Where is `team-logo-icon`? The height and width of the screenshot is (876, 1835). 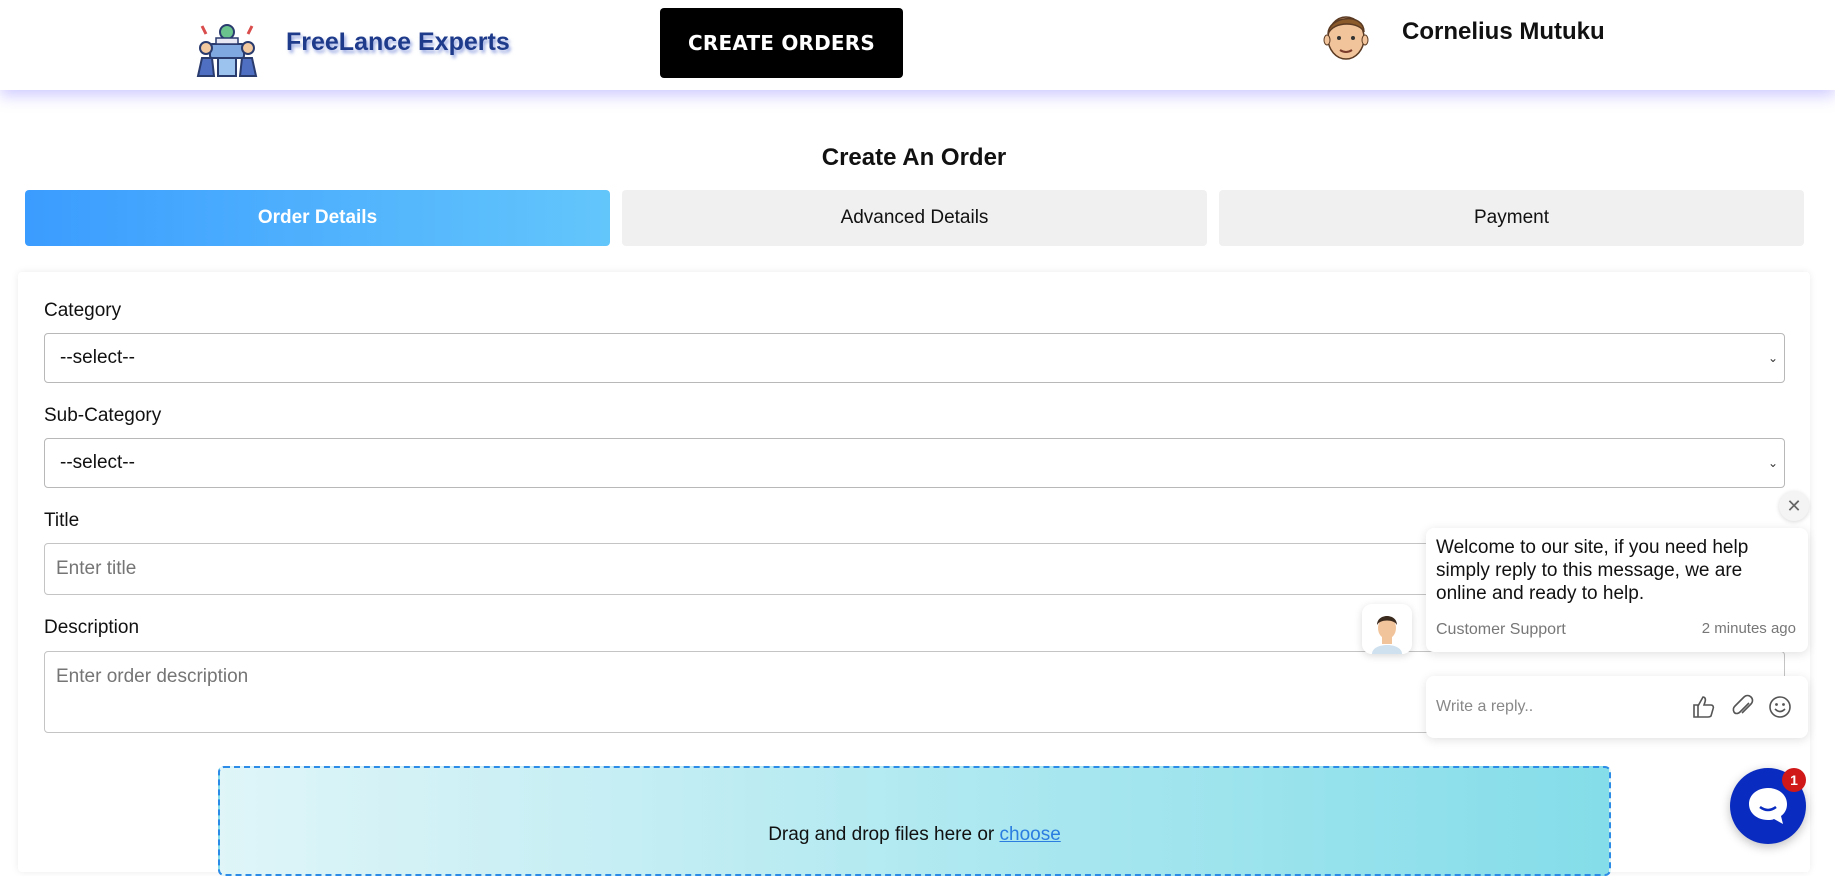 team-logo-icon is located at coordinates (227, 49).